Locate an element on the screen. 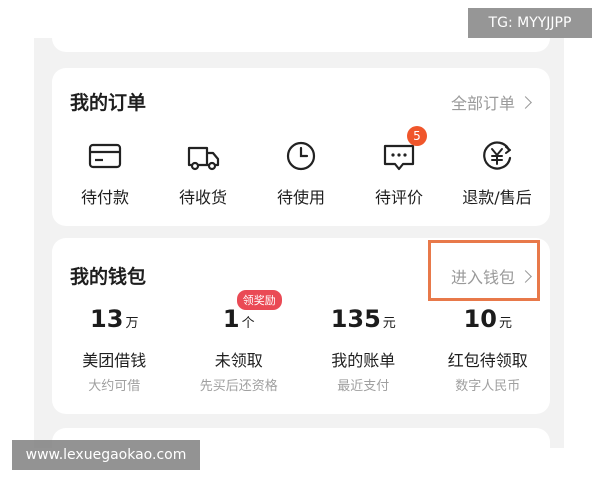 The image size is (600, 480). order-label: 退款/售后 is located at coordinates (497, 197).